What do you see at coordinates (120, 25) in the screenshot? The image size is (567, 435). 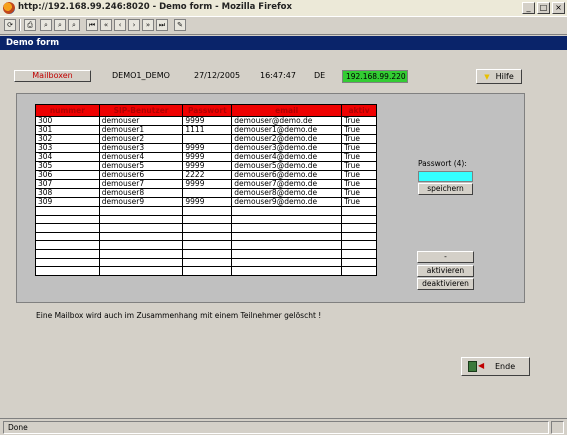 I see `previous-record-icon: ‹` at bounding box center [120, 25].